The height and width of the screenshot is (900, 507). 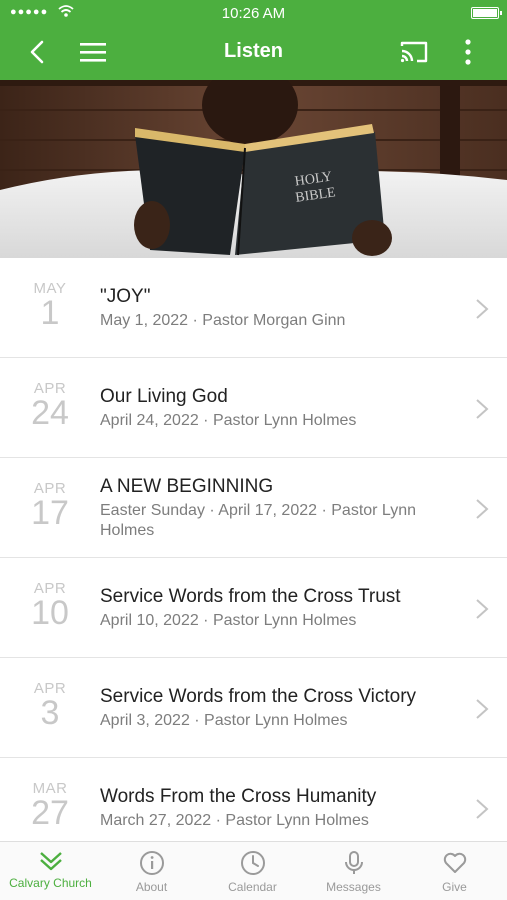 I want to click on more-options-icon, so click(x=468, y=52).